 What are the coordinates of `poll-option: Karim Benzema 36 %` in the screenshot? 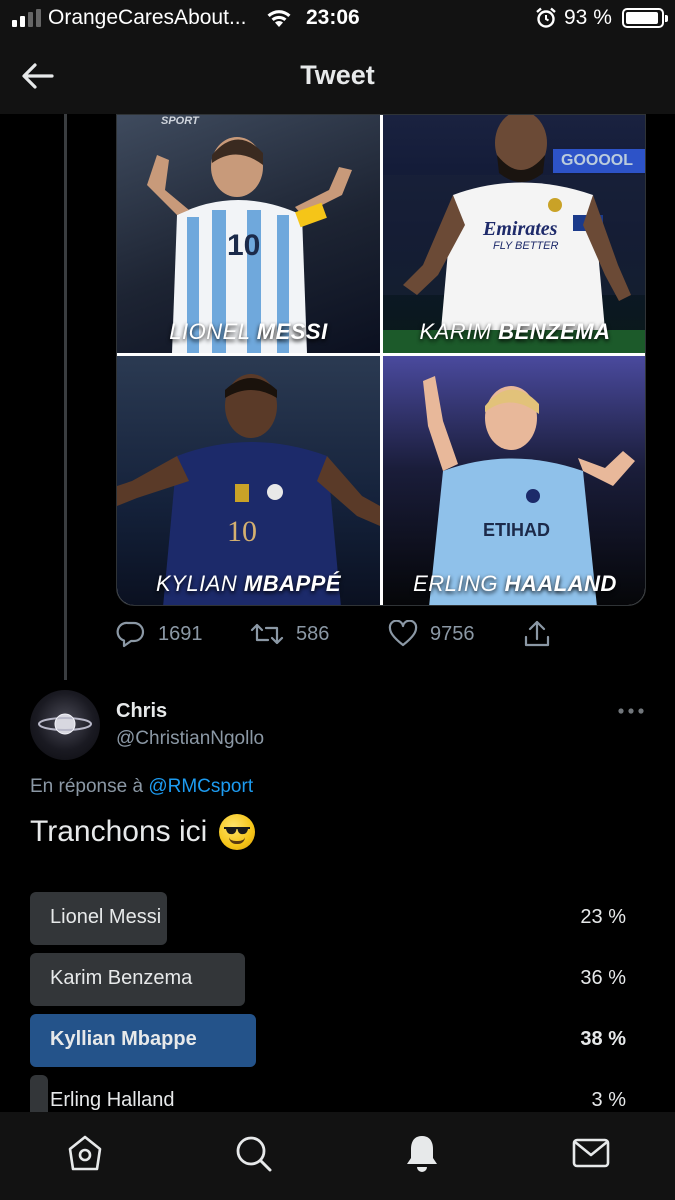 It's located at (328, 979).